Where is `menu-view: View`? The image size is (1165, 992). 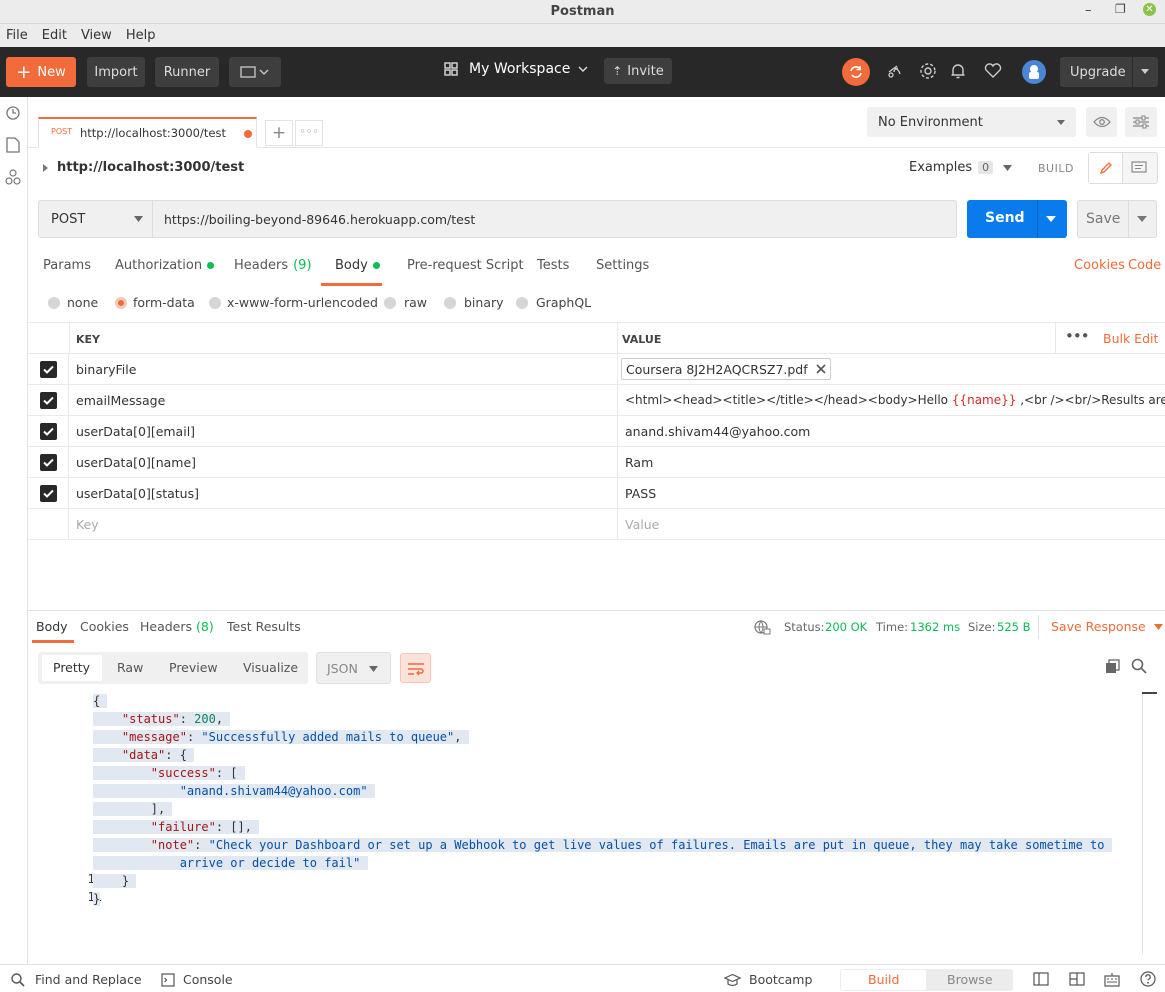 menu-view: View is located at coordinates (96, 35).